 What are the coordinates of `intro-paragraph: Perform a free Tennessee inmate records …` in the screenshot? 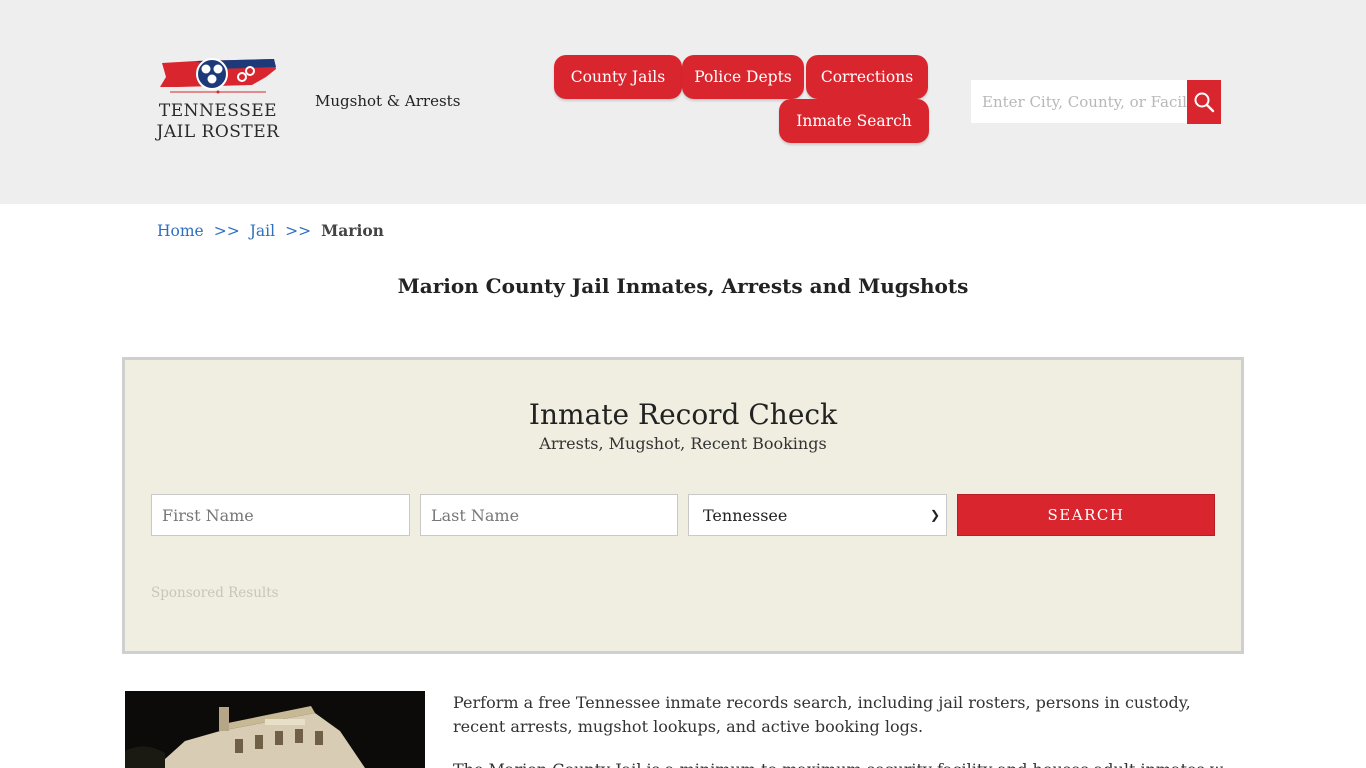 It's located at (822, 714).